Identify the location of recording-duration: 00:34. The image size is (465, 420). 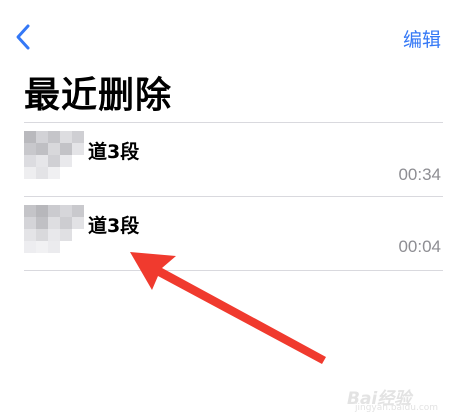
(419, 174).